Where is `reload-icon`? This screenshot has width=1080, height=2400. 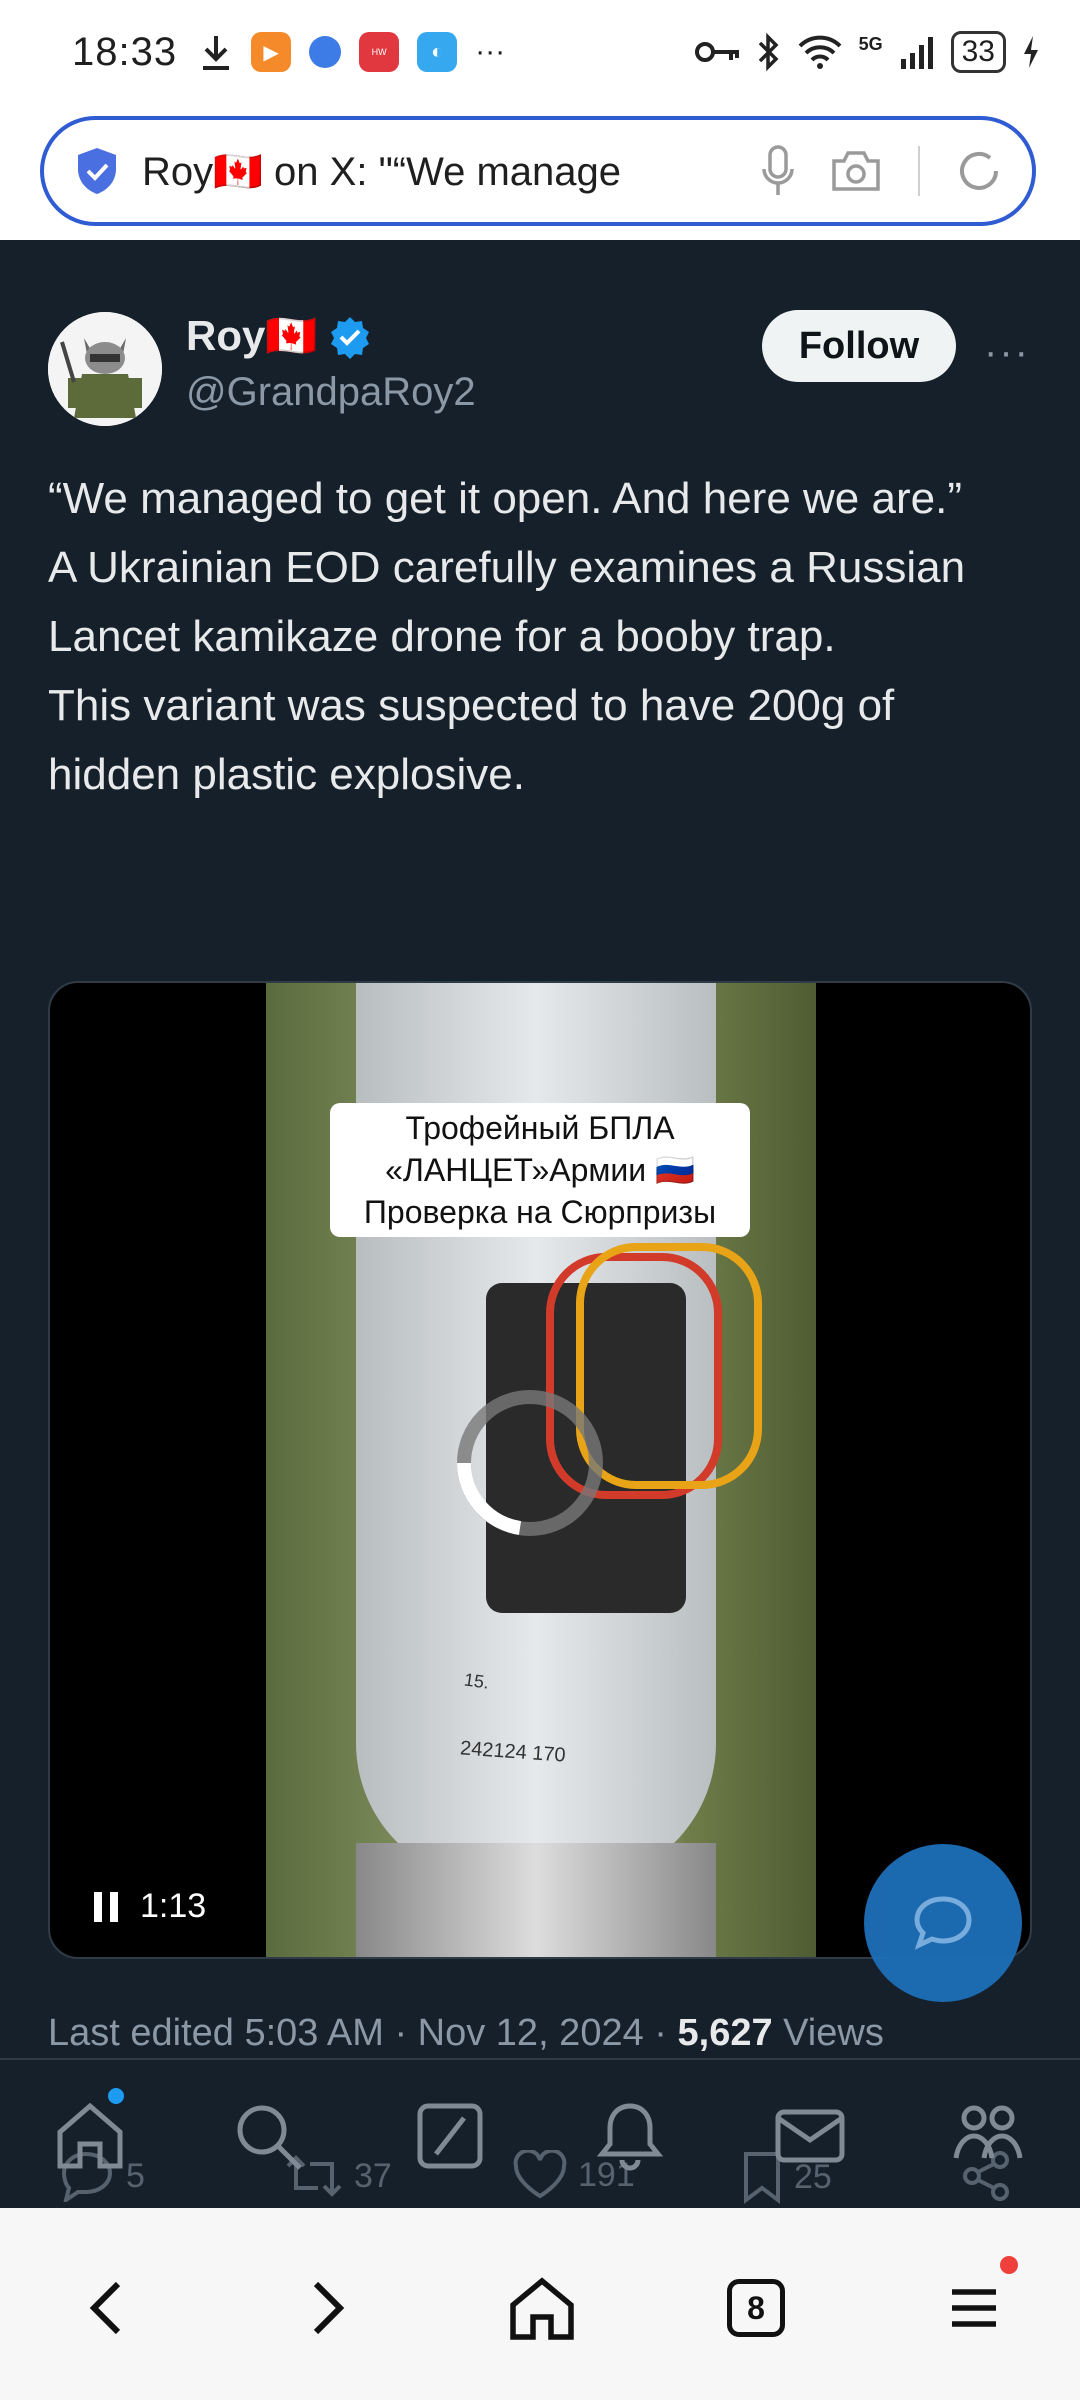
reload-icon is located at coordinates (979, 171).